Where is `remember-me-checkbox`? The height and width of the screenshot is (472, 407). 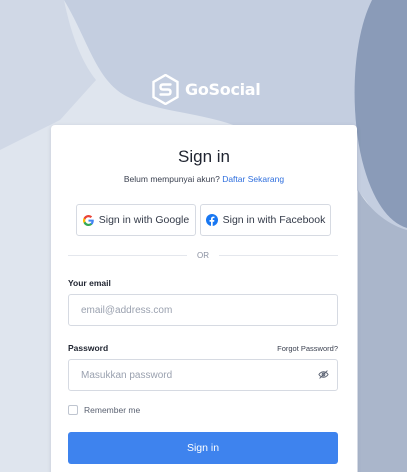
remember-me-checkbox is located at coordinates (73, 410).